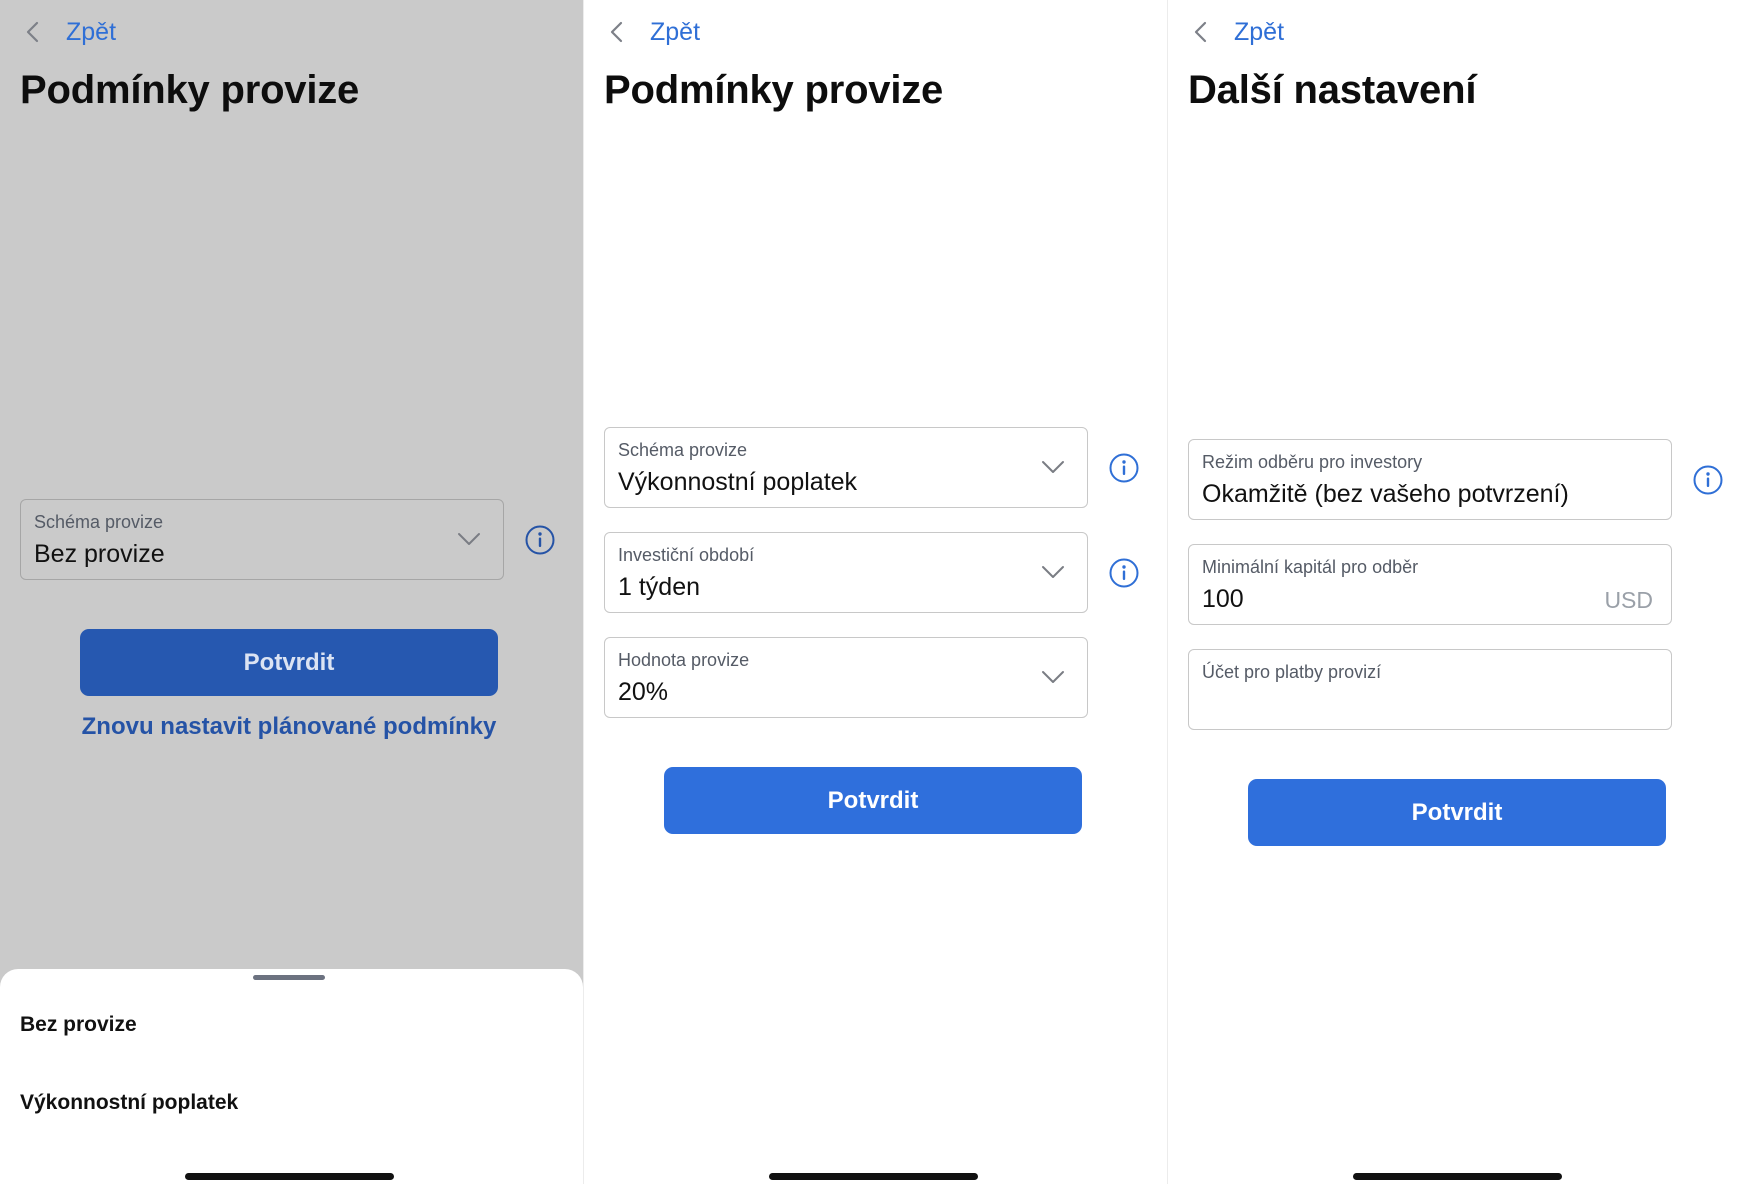  Describe the element at coordinates (846, 572) in the screenshot. I see `investment-period-select: Investiční období 1 týden` at that location.